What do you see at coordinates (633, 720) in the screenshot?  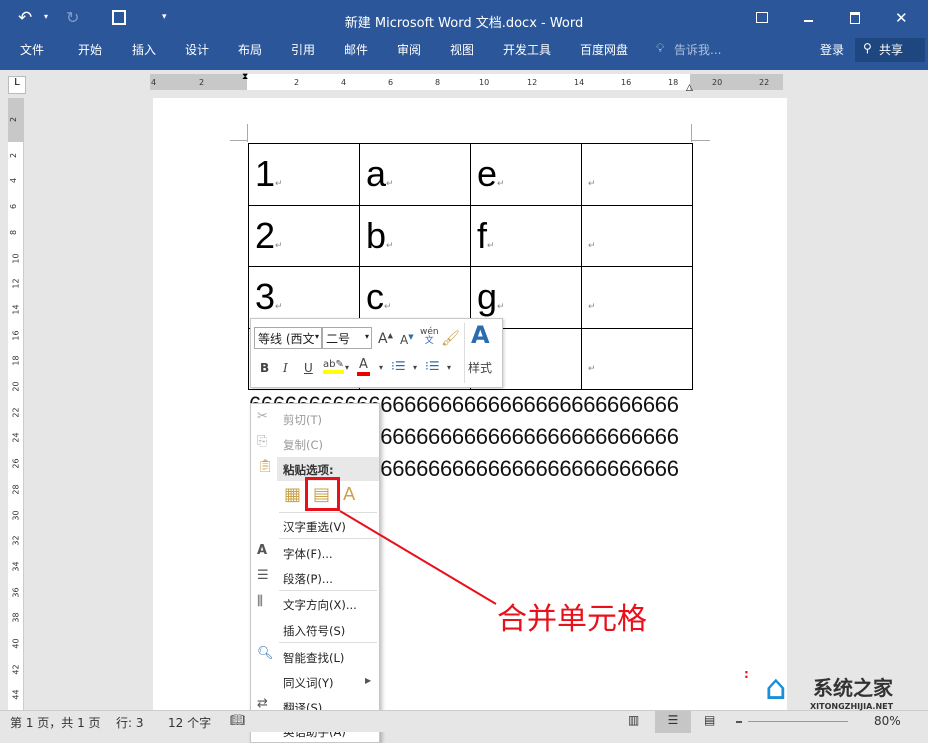 I see `read-mode-icon: ▥` at bounding box center [633, 720].